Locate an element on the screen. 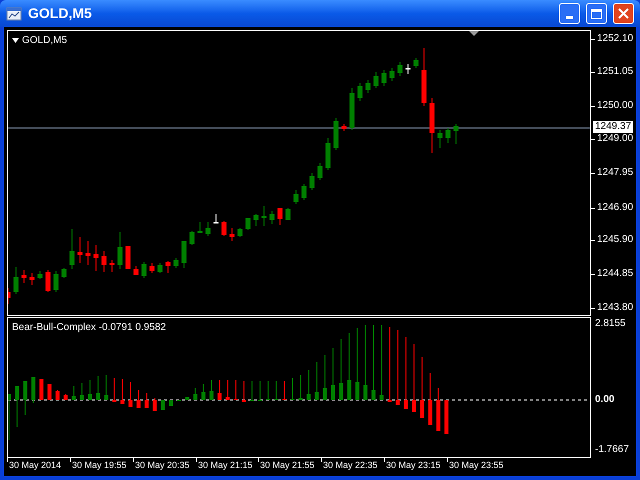  current-price-label: 1249.37 is located at coordinates (613, 127).